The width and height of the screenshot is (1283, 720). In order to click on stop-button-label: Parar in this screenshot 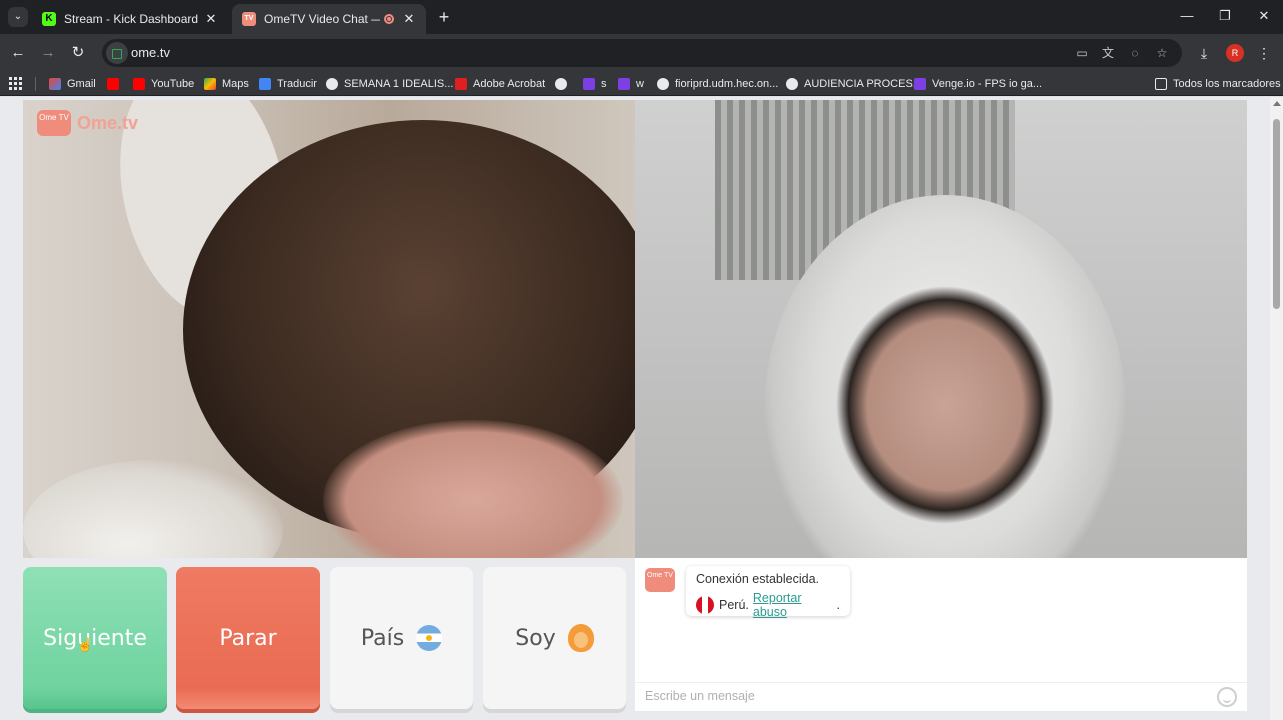, I will do `click(248, 638)`.